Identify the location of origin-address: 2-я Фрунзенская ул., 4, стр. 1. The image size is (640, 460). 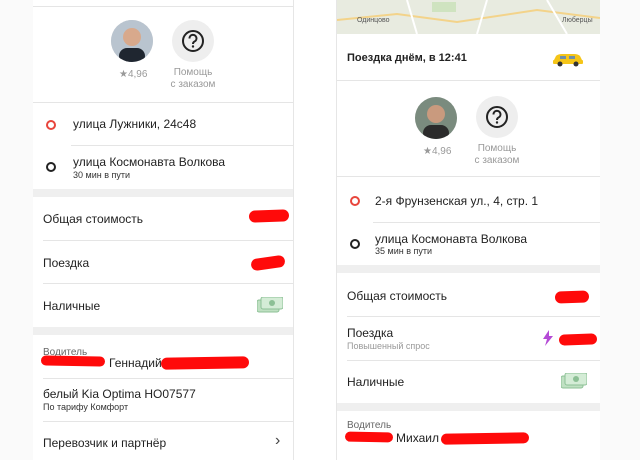
(456, 201).